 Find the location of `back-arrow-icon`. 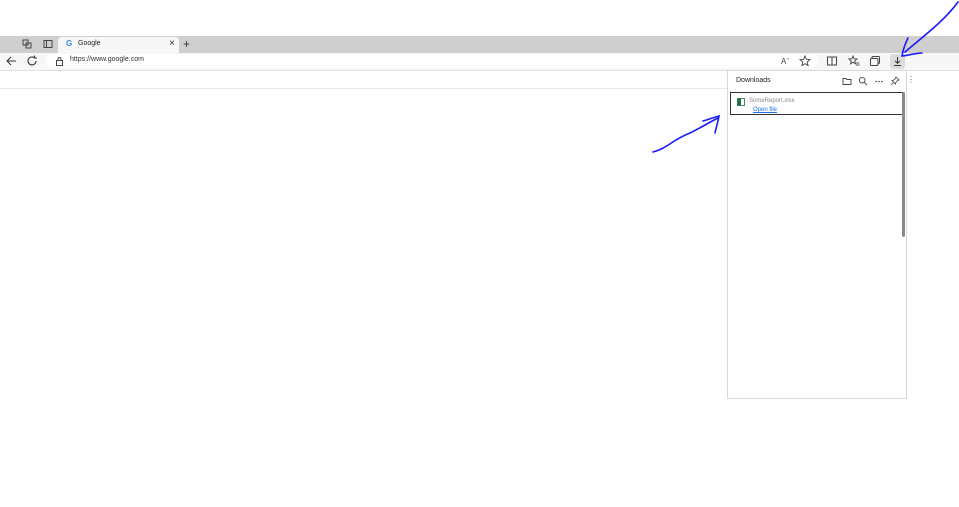

back-arrow-icon is located at coordinates (11, 61).